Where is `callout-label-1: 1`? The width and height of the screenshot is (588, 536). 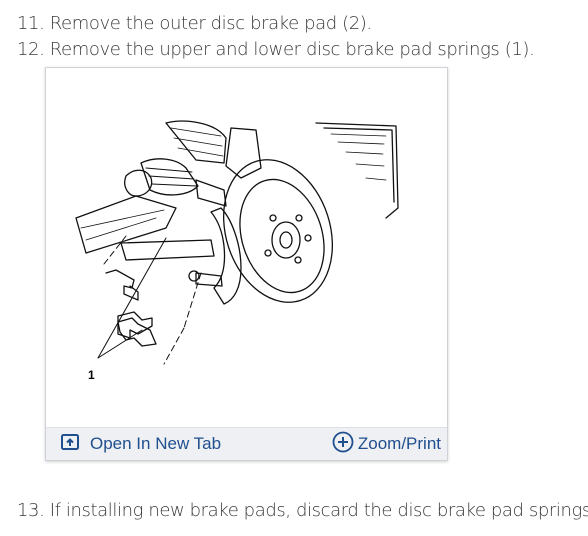 callout-label-1: 1 is located at coordinates (91, 375).